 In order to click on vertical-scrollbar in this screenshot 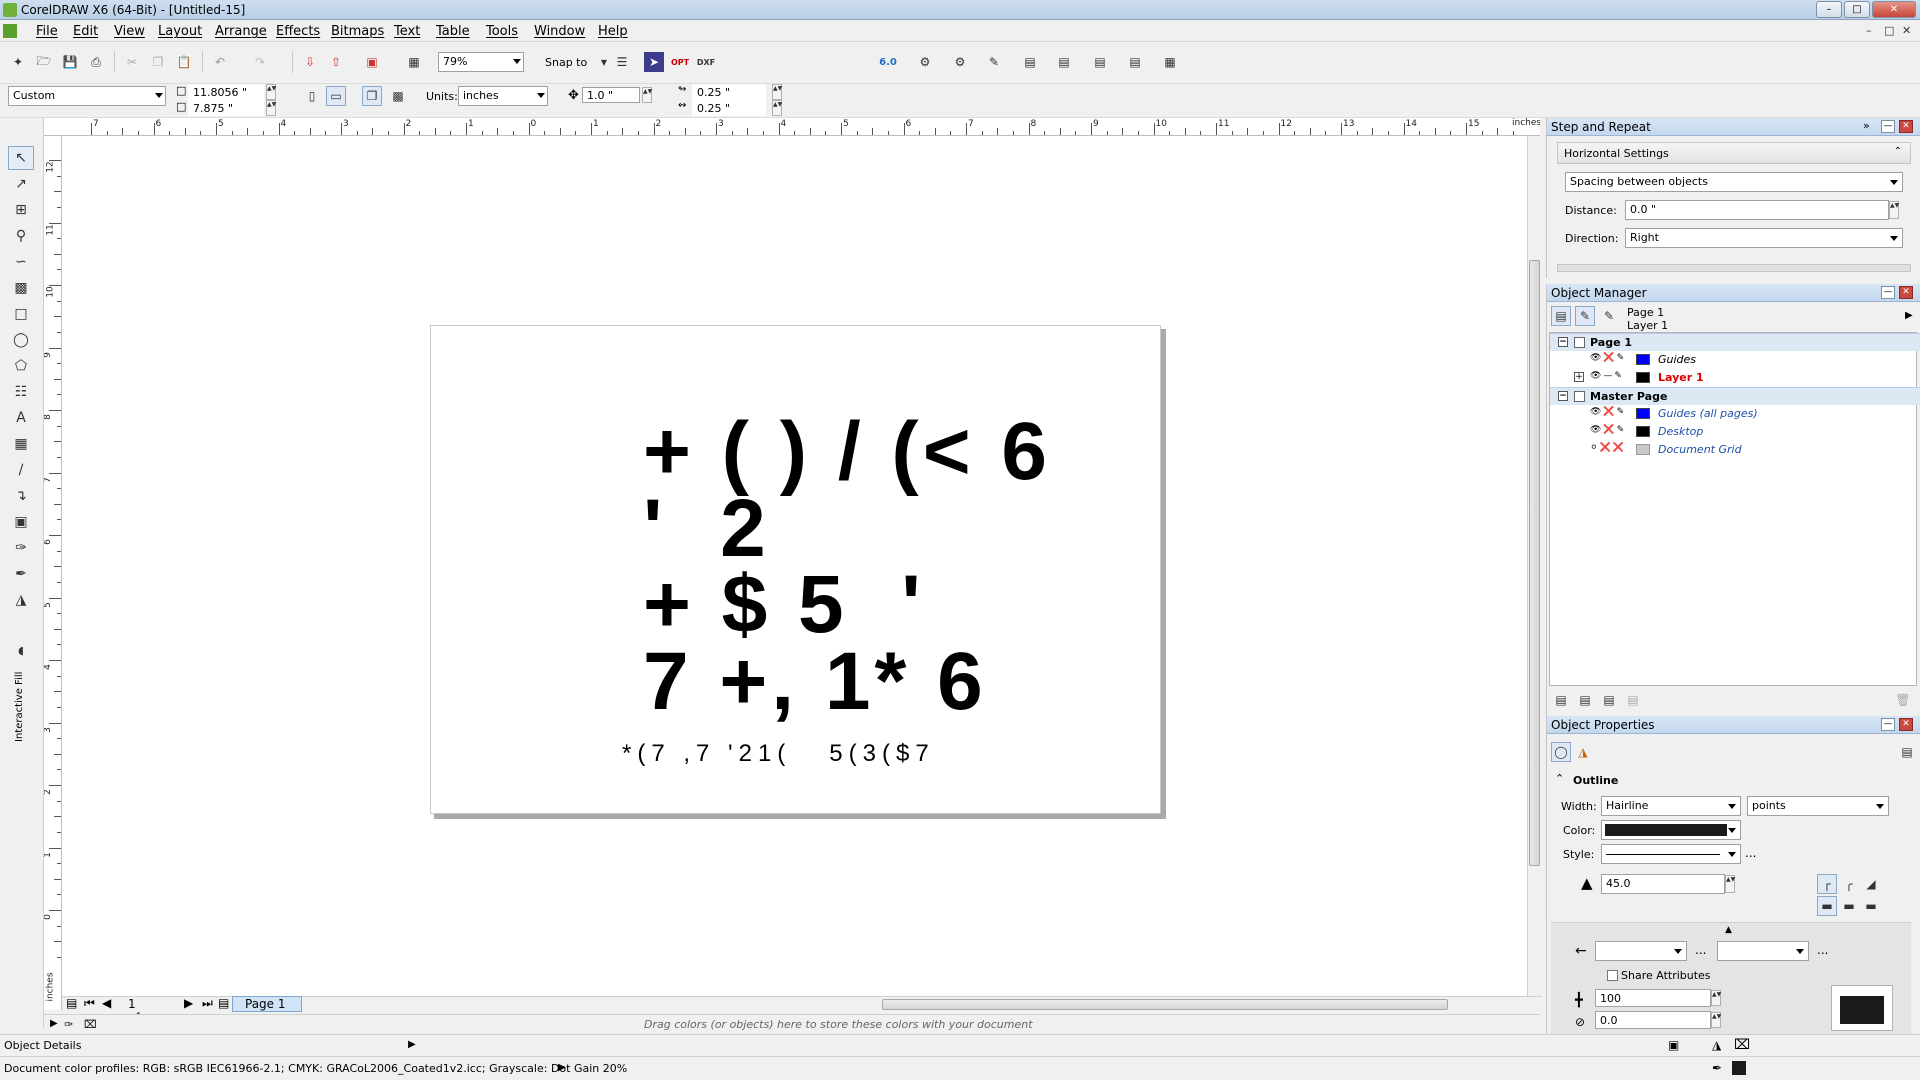, I will do `click(1534, 566)`.